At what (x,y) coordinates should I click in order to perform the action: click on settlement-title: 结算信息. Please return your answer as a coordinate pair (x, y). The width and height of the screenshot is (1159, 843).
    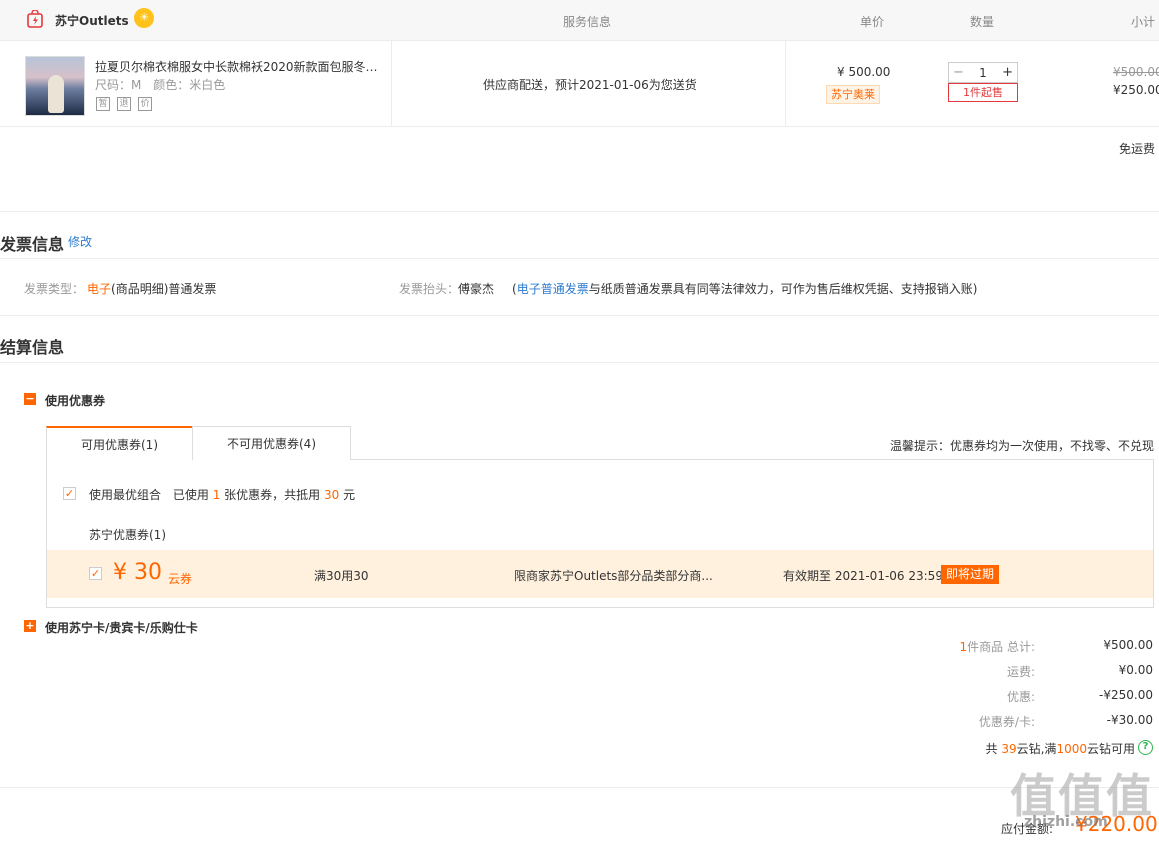
    Looking at the image, I should click on (32, 347).